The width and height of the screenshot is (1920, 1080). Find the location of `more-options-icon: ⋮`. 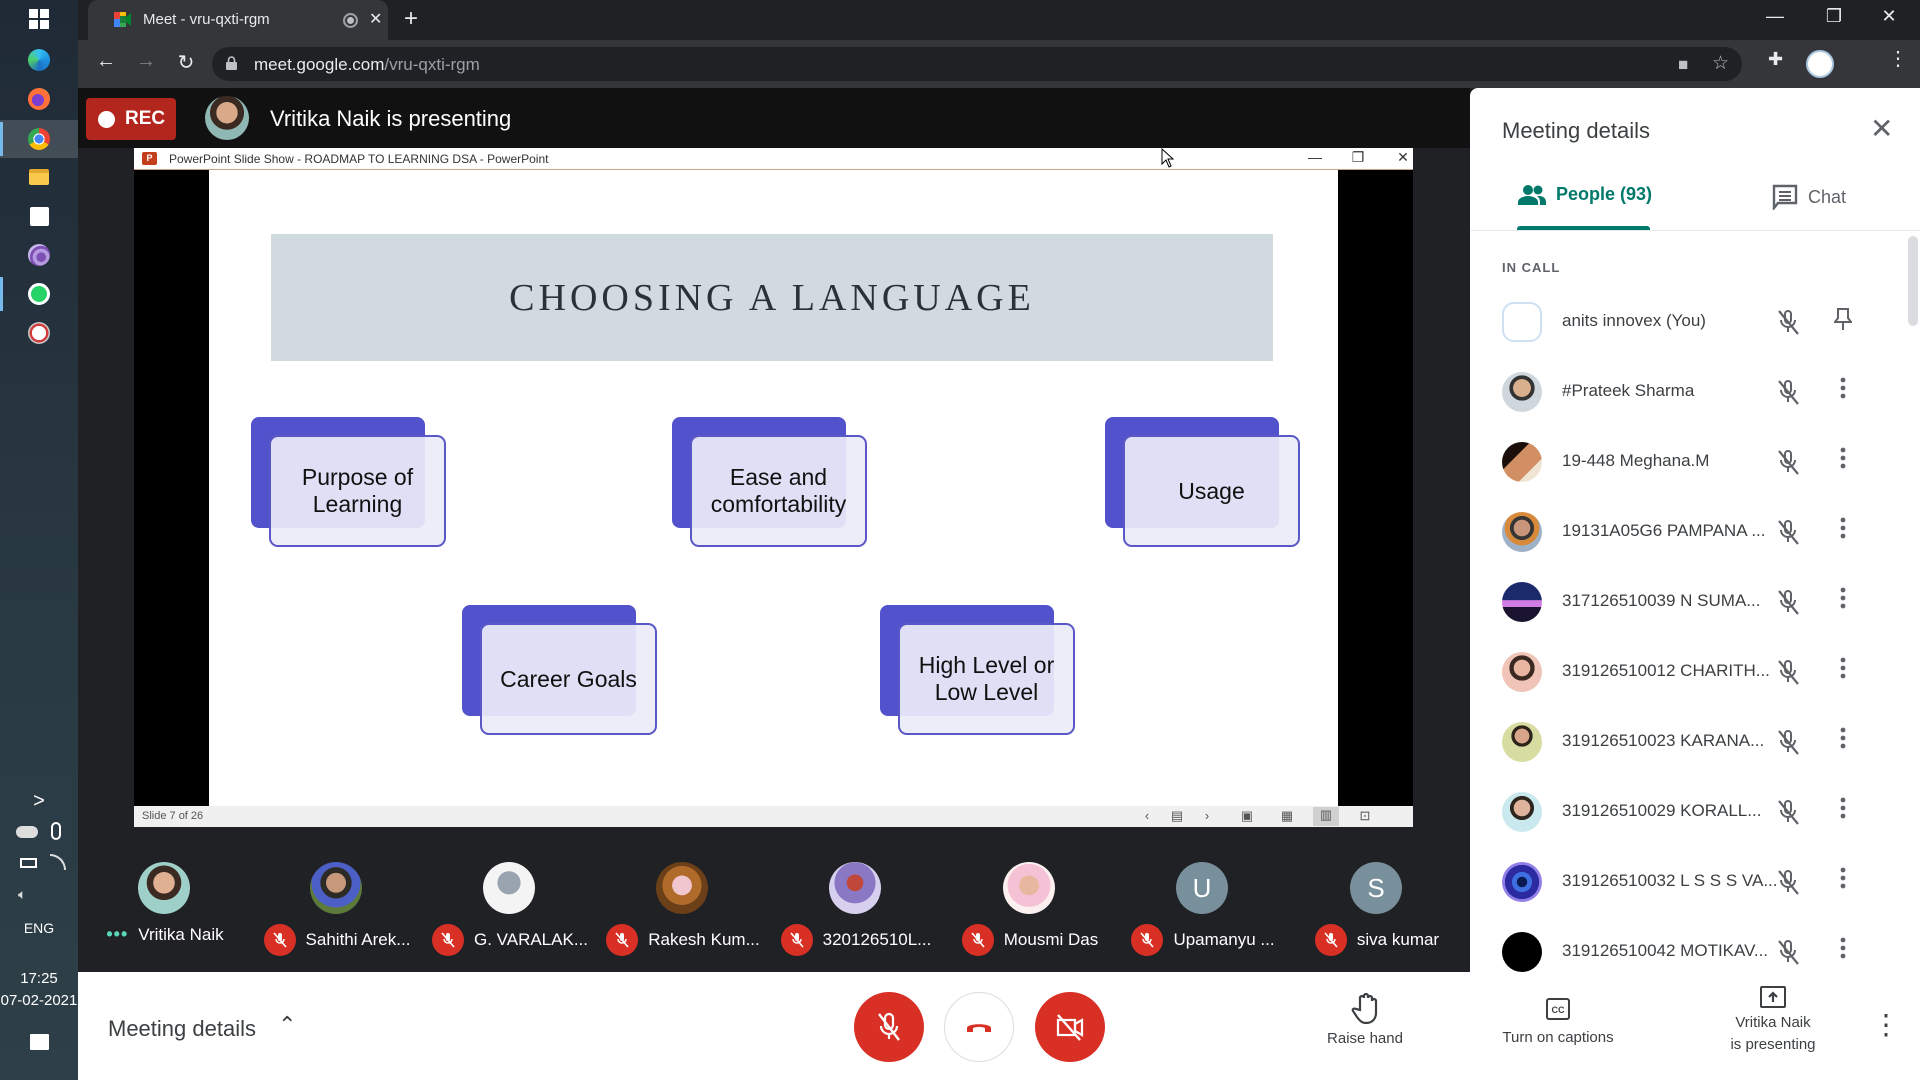

more-options-icon: ⋮ is located at coordinates (1886, 1024).